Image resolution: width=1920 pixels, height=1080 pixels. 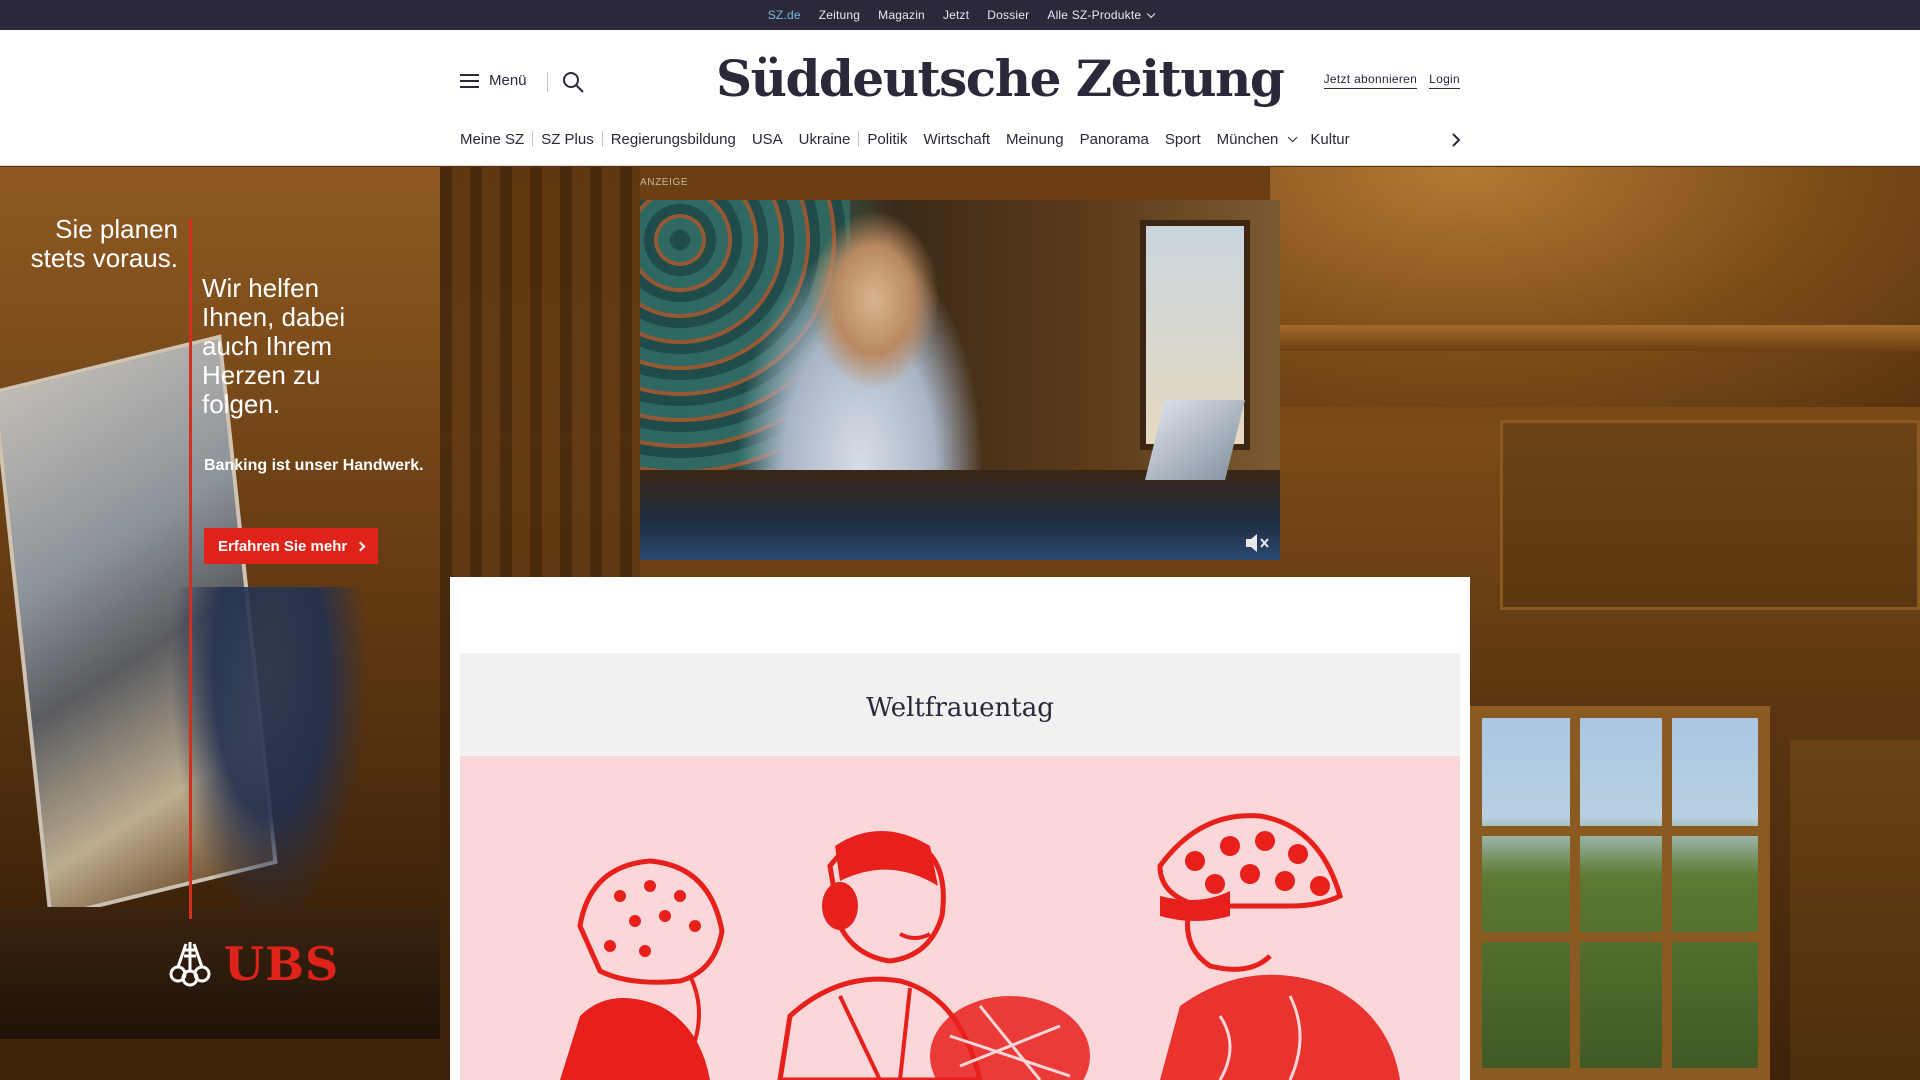 I want to click on login-link: Login, so click(x=1444, y=80).